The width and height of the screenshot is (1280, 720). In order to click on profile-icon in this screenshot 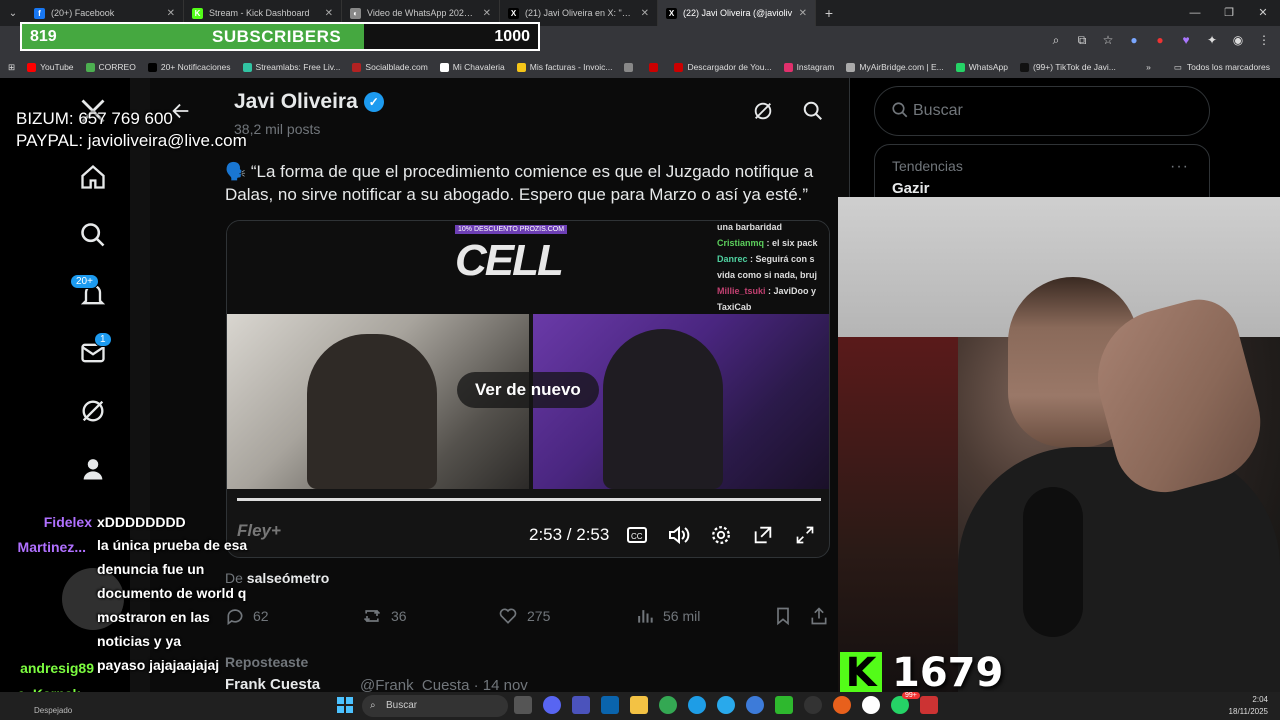, I will do `click(93, 469)`.